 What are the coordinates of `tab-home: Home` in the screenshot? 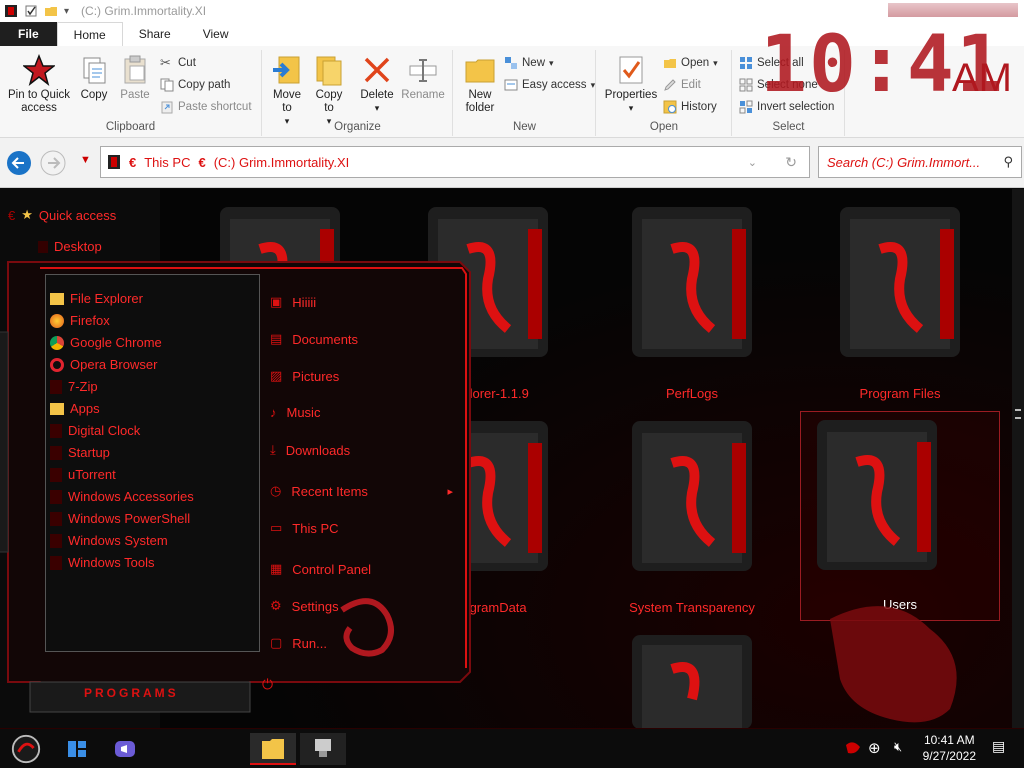 It's located at (89, 34).